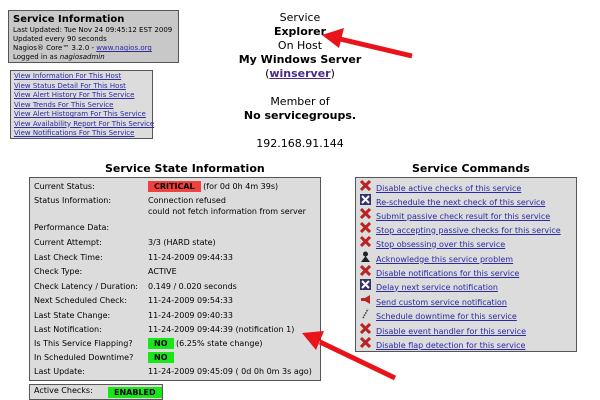 This screenshot has width=600, height=400. I want to click on arrow-notification, so click(349, 356).